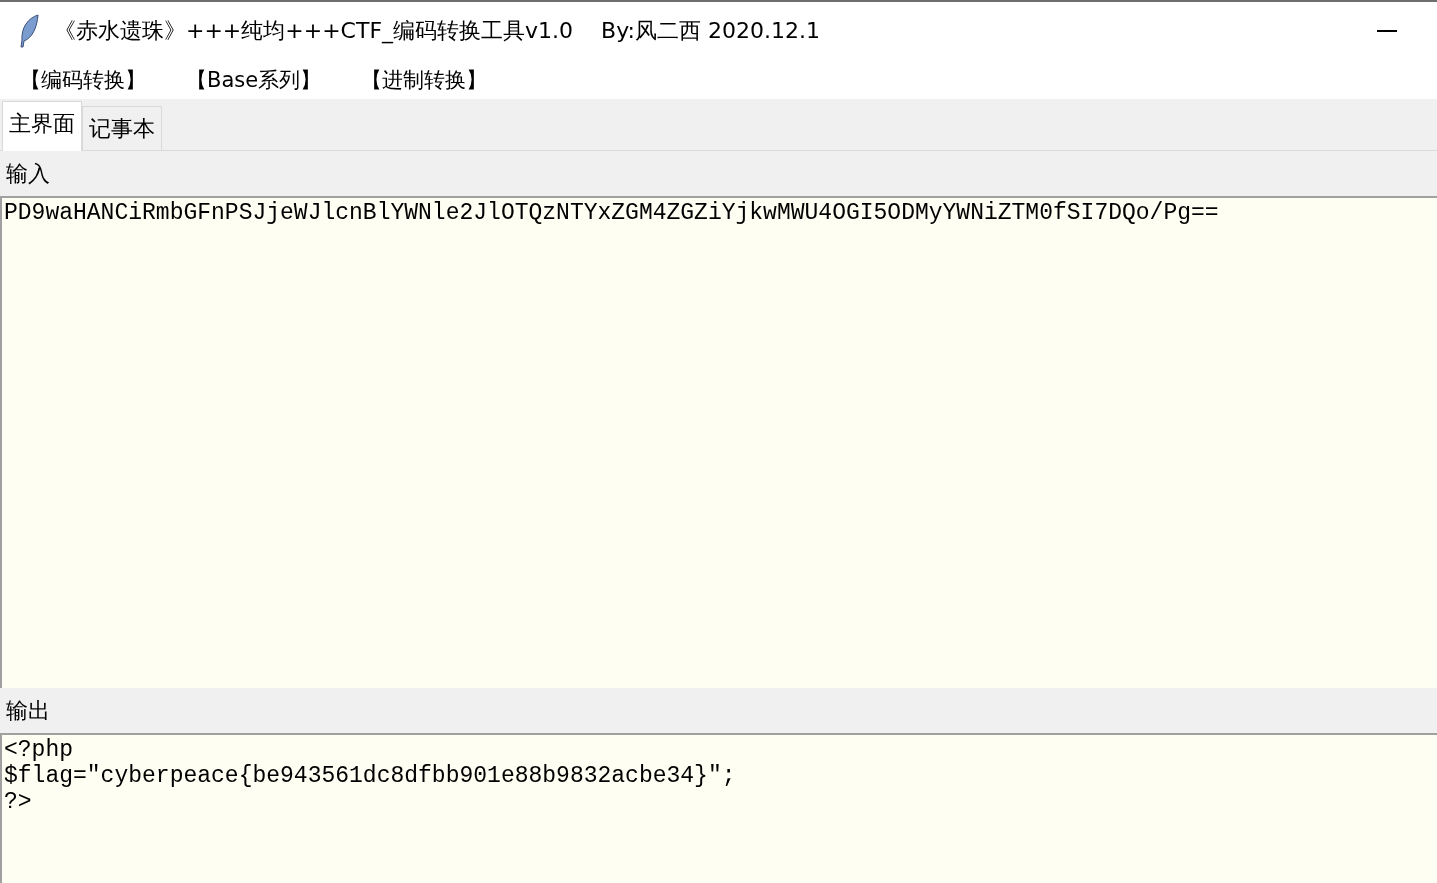 Image resolution: width=1437 pixels, height=883 pixels. Describe the element at coordinates (122, 128) in the screenshot. I see `tab: 记事本` at that location.